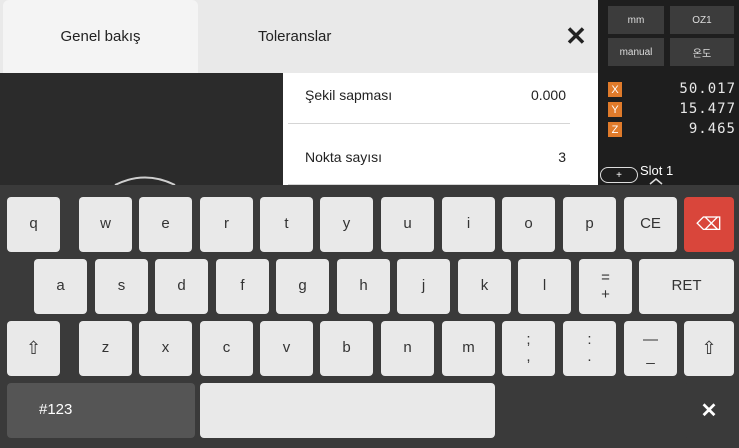 The height and width of the screenshot is (448, 739). Describe the element at coordinates (672, 110) in the screenshot. I see `axis-y-row: Y 15.477` at that location.